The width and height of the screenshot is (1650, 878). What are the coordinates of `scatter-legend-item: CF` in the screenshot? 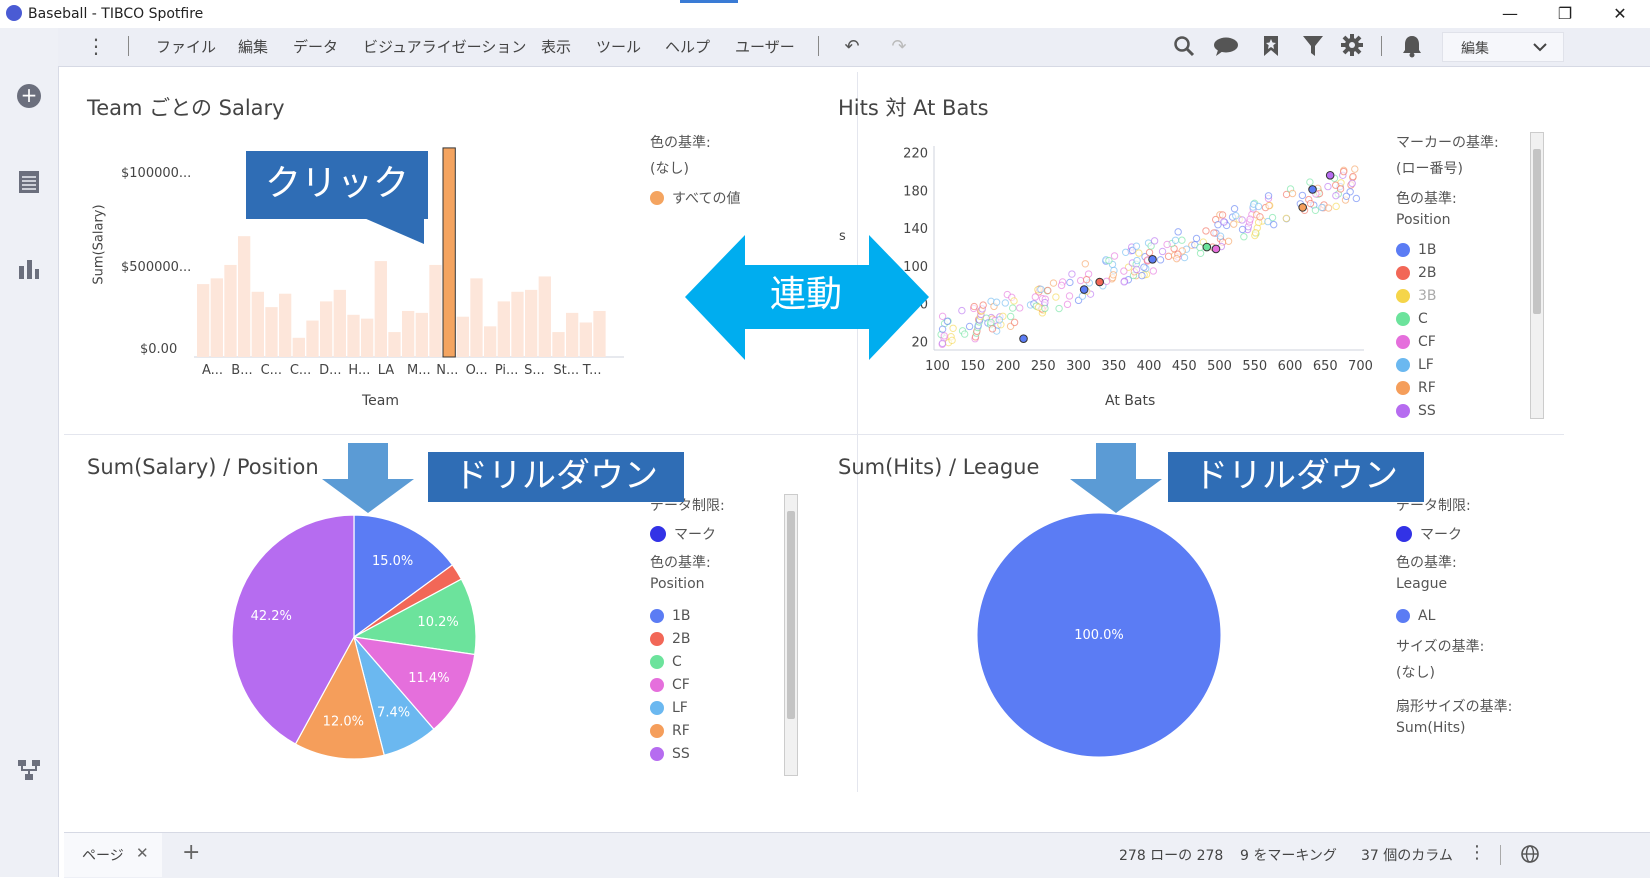 It's located at (1416, 342).